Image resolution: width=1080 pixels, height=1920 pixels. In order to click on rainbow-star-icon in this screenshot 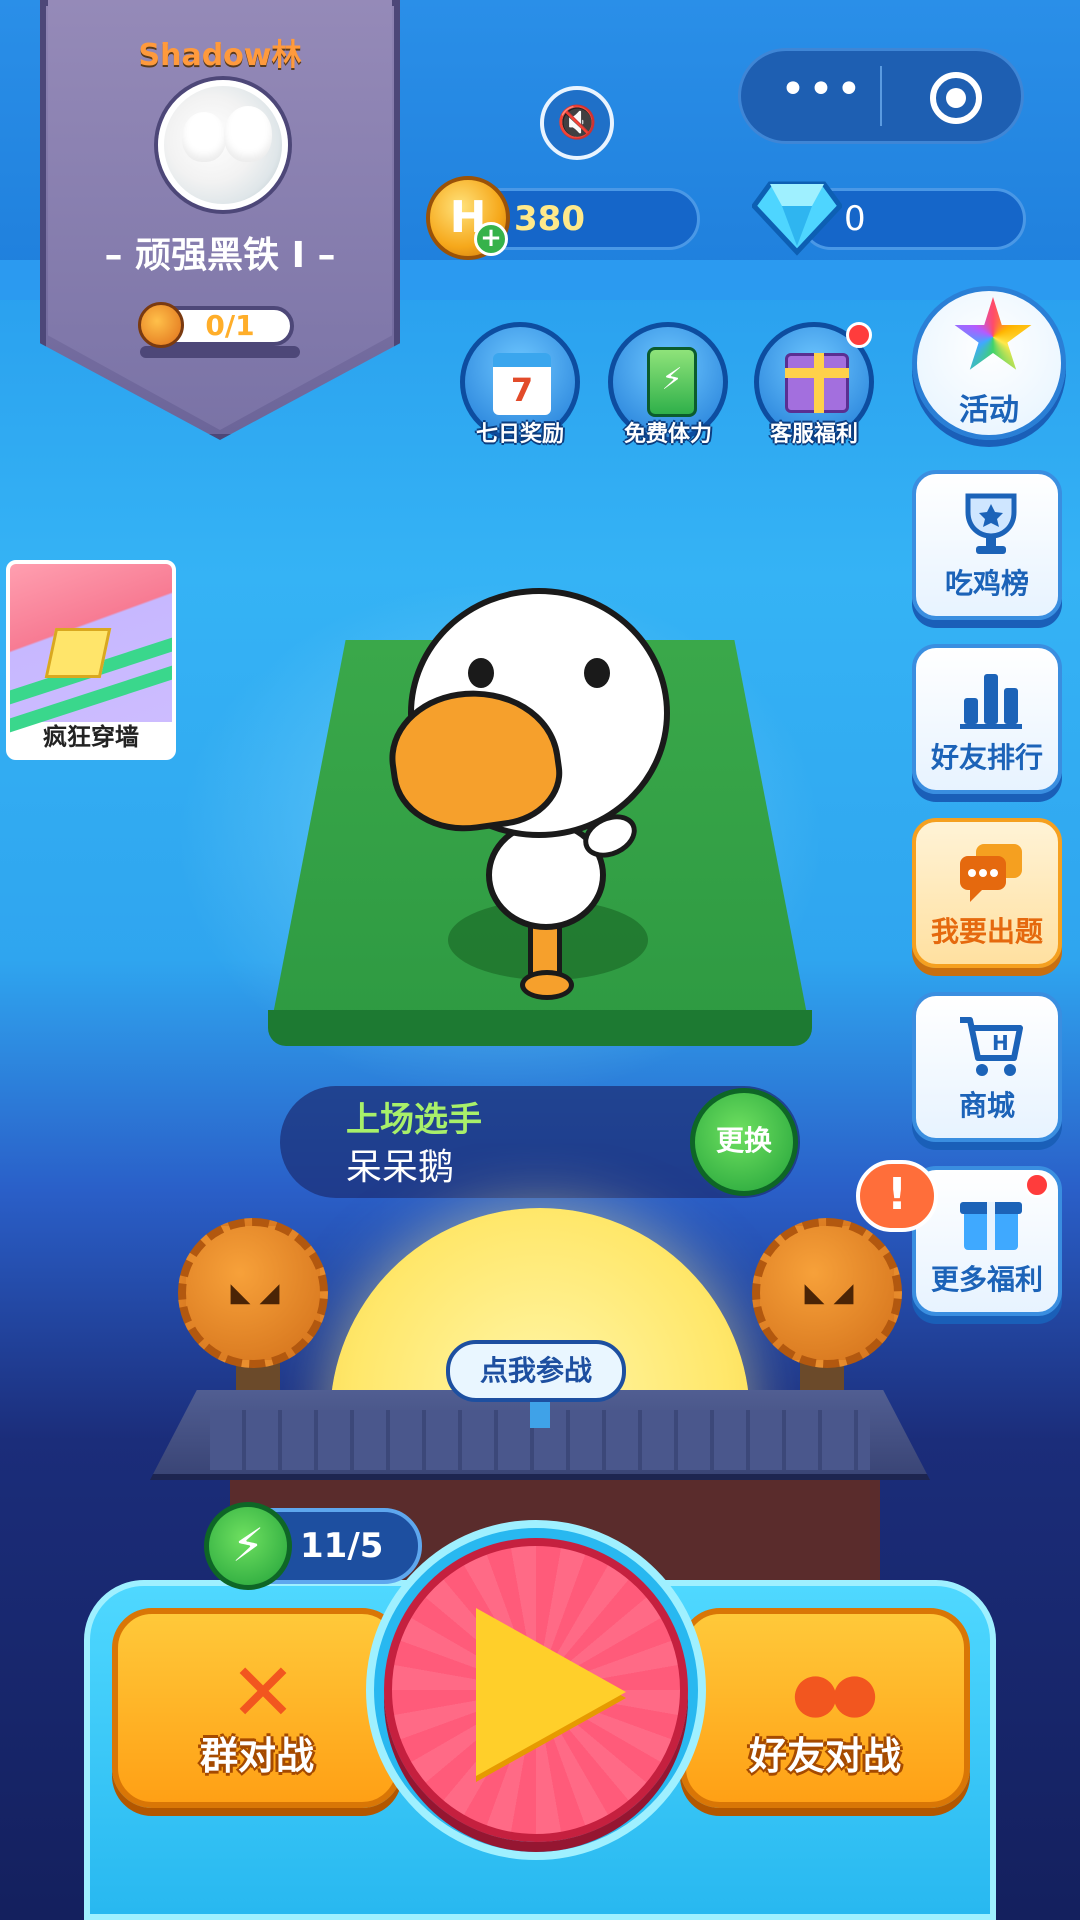, I will do `click(993, 333)`.